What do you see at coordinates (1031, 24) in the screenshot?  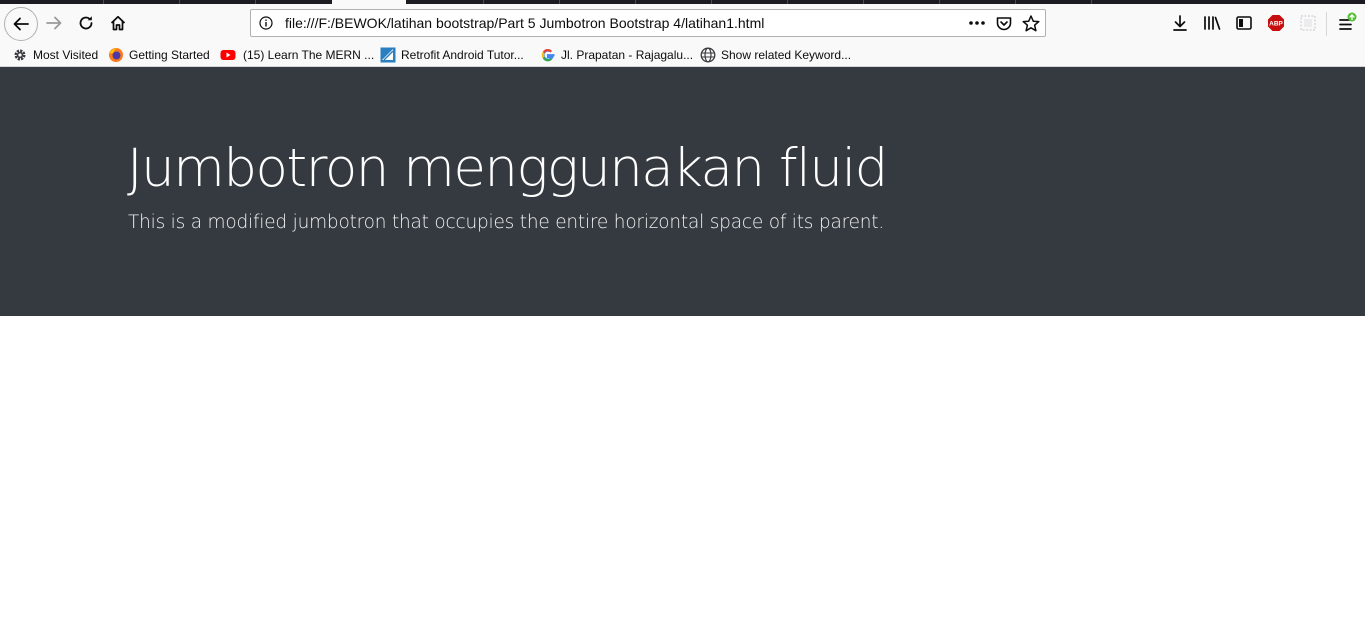 I see `bookmark-star-icon` at bounding box center [1031, 24].